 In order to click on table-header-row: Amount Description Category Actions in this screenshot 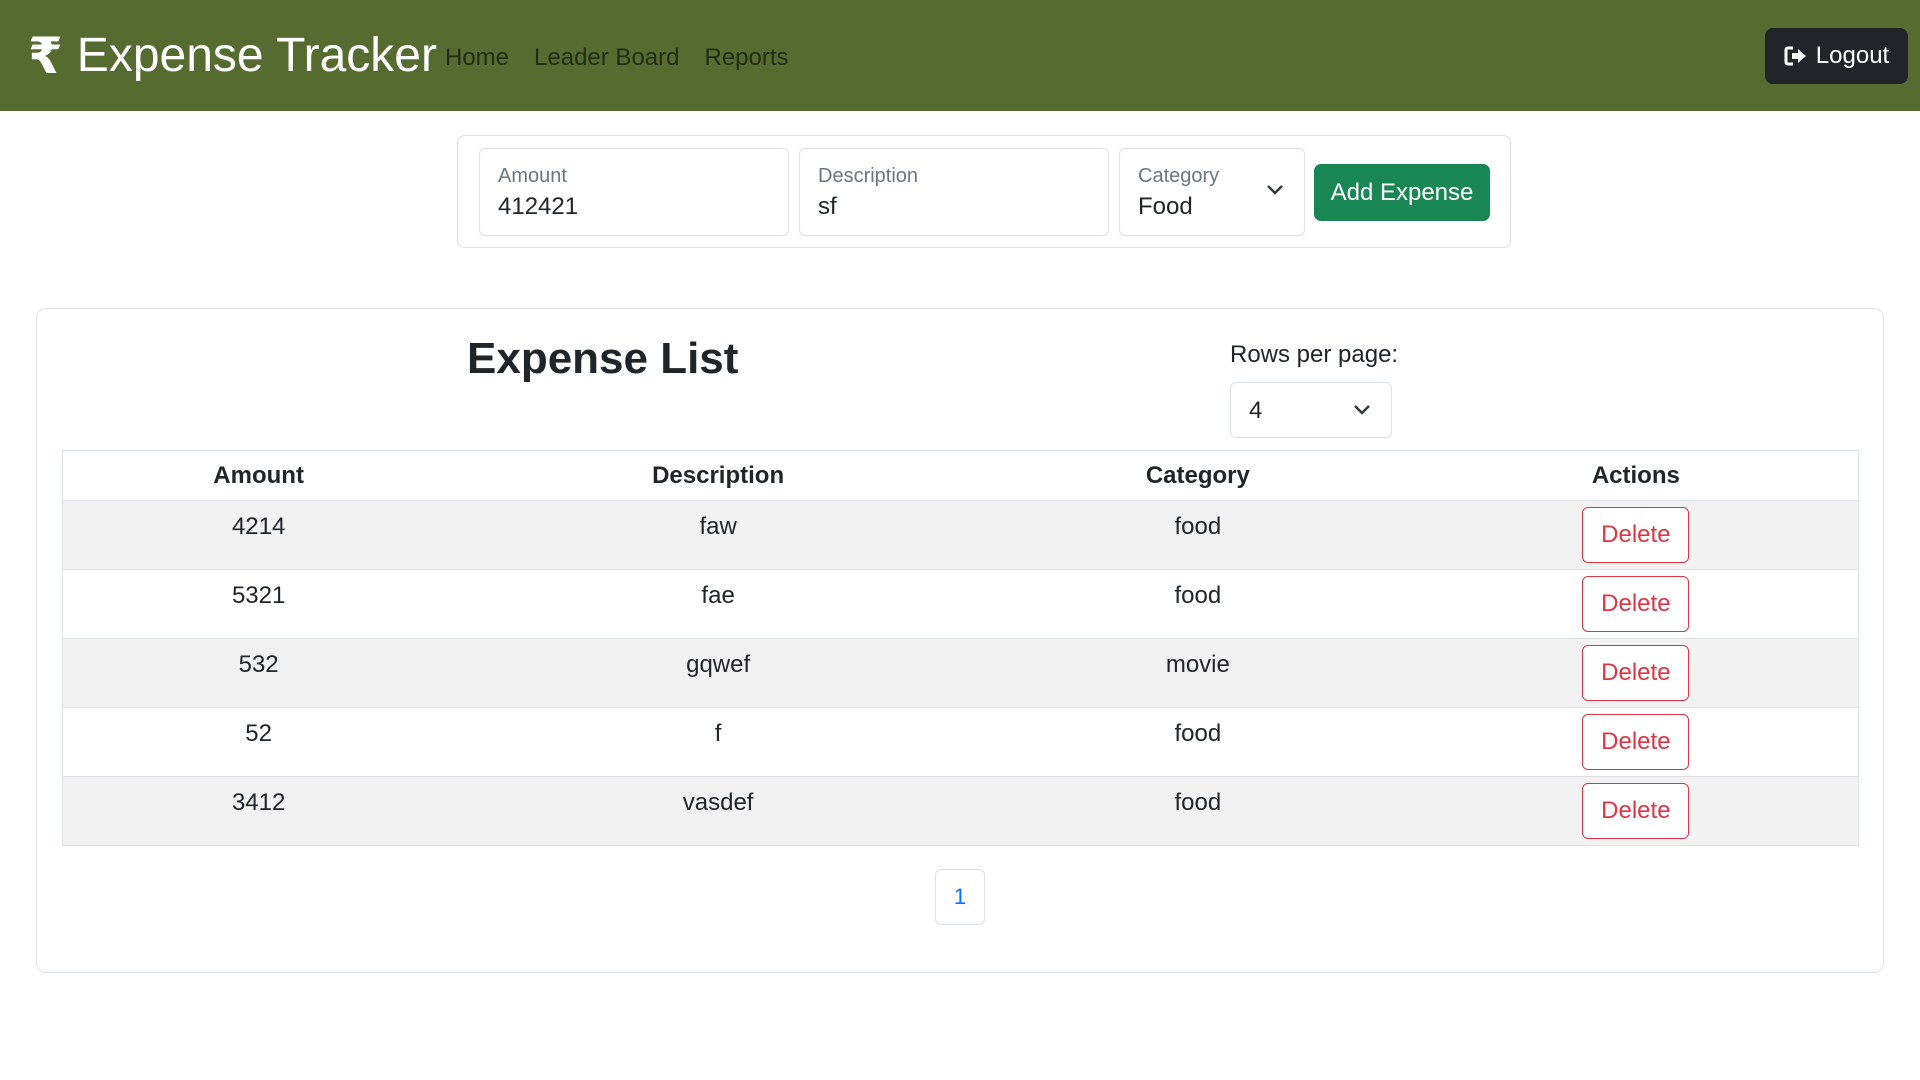, I will do `click(960, 475)`.